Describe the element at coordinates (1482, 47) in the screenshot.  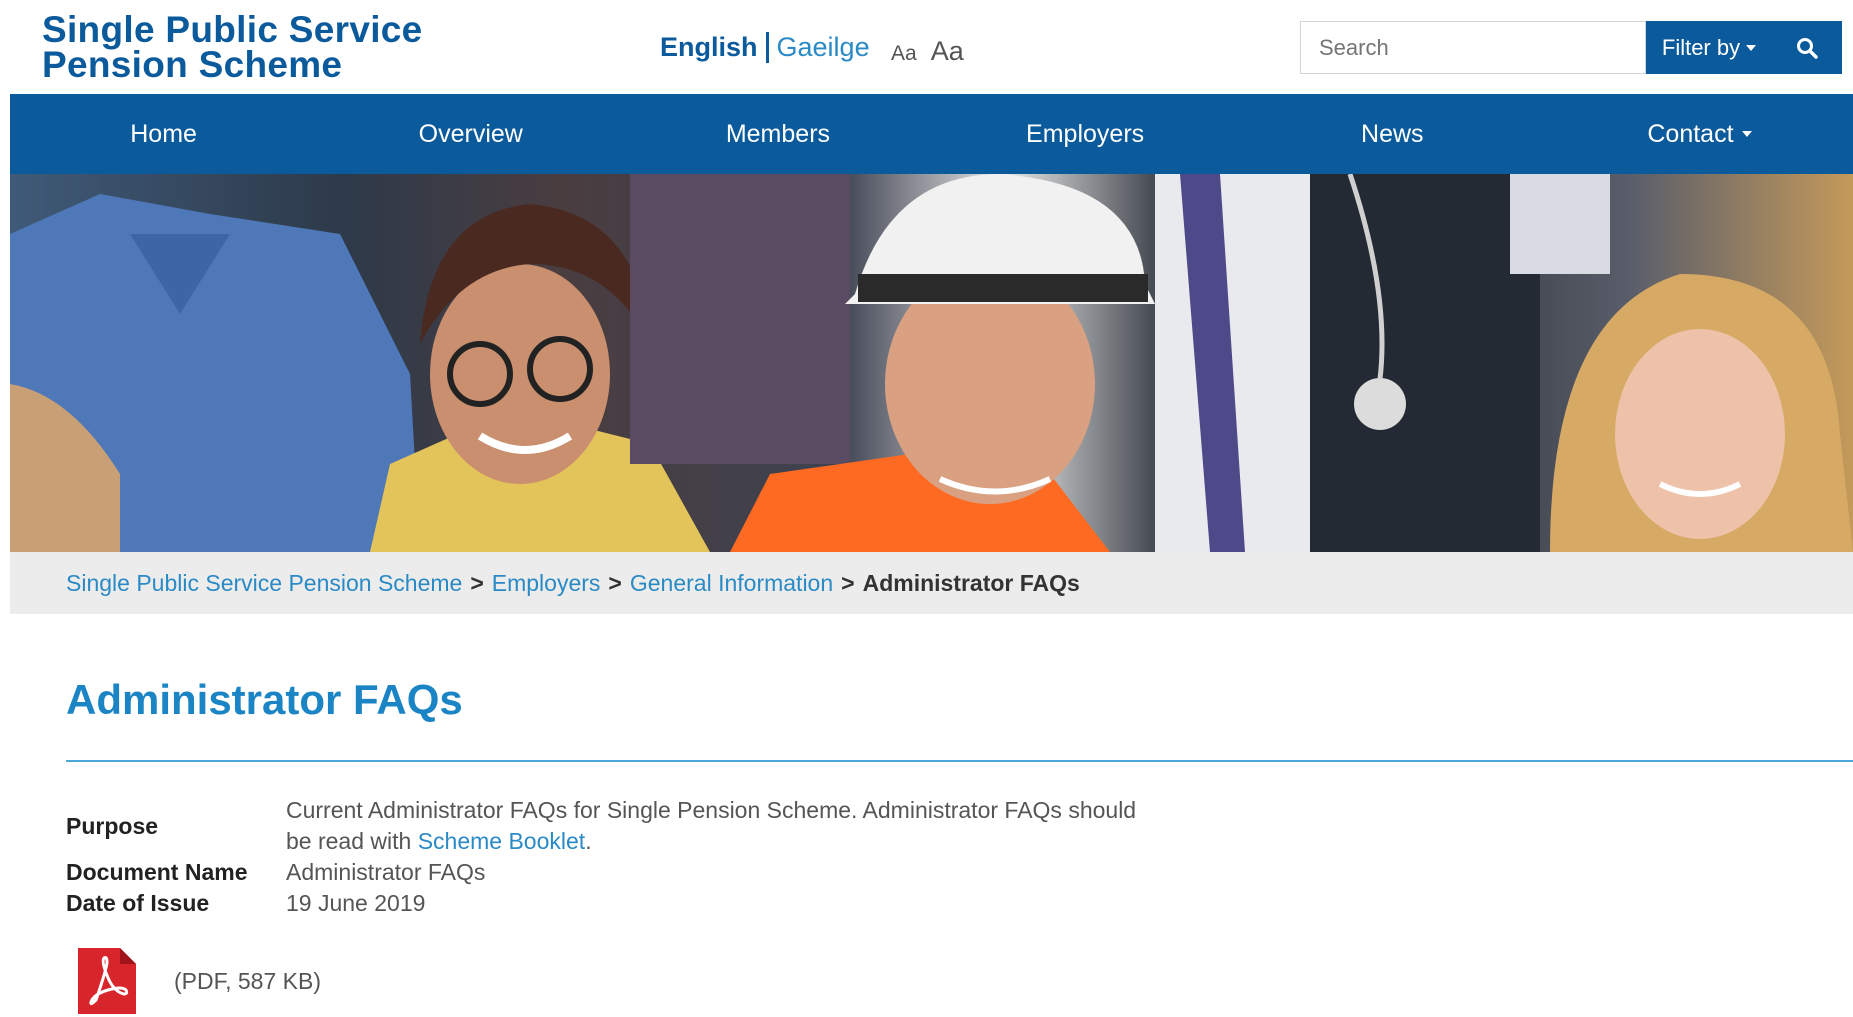
I see `search-input` at that location.